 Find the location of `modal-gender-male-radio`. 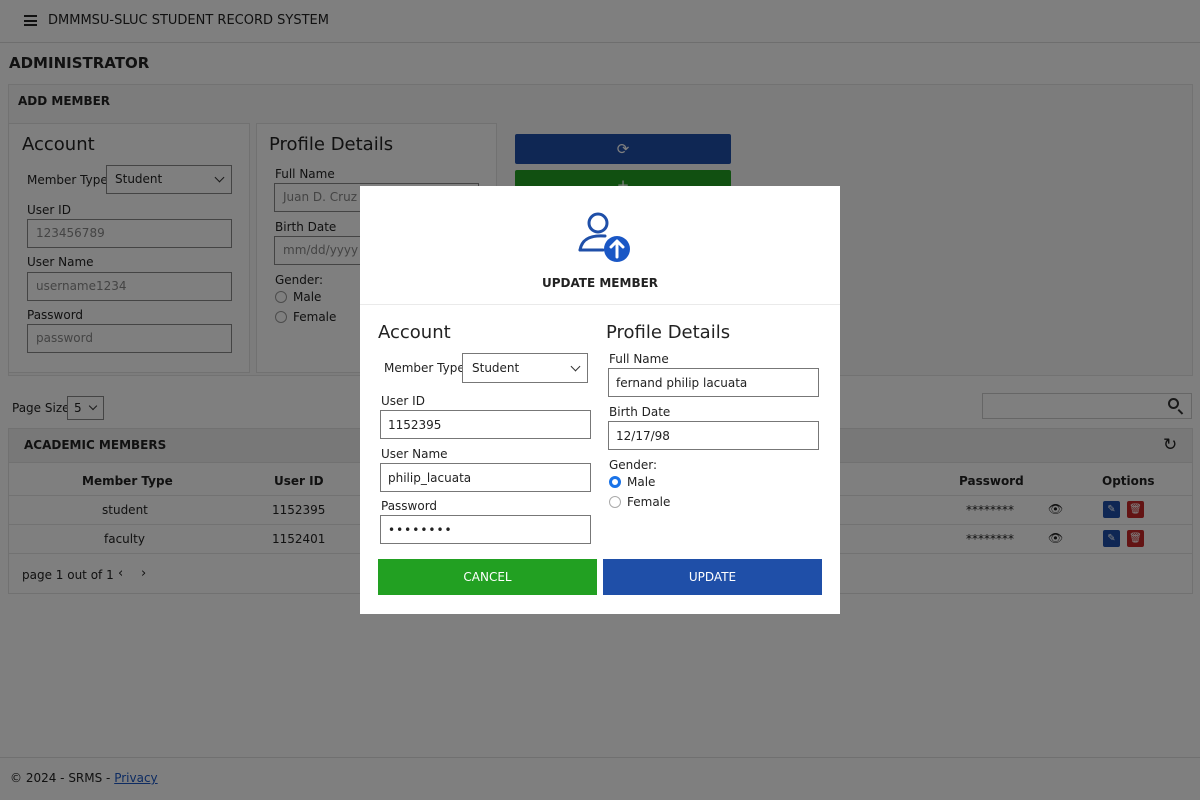

modal-gender-male-radio is located at coordinates (615, 482).